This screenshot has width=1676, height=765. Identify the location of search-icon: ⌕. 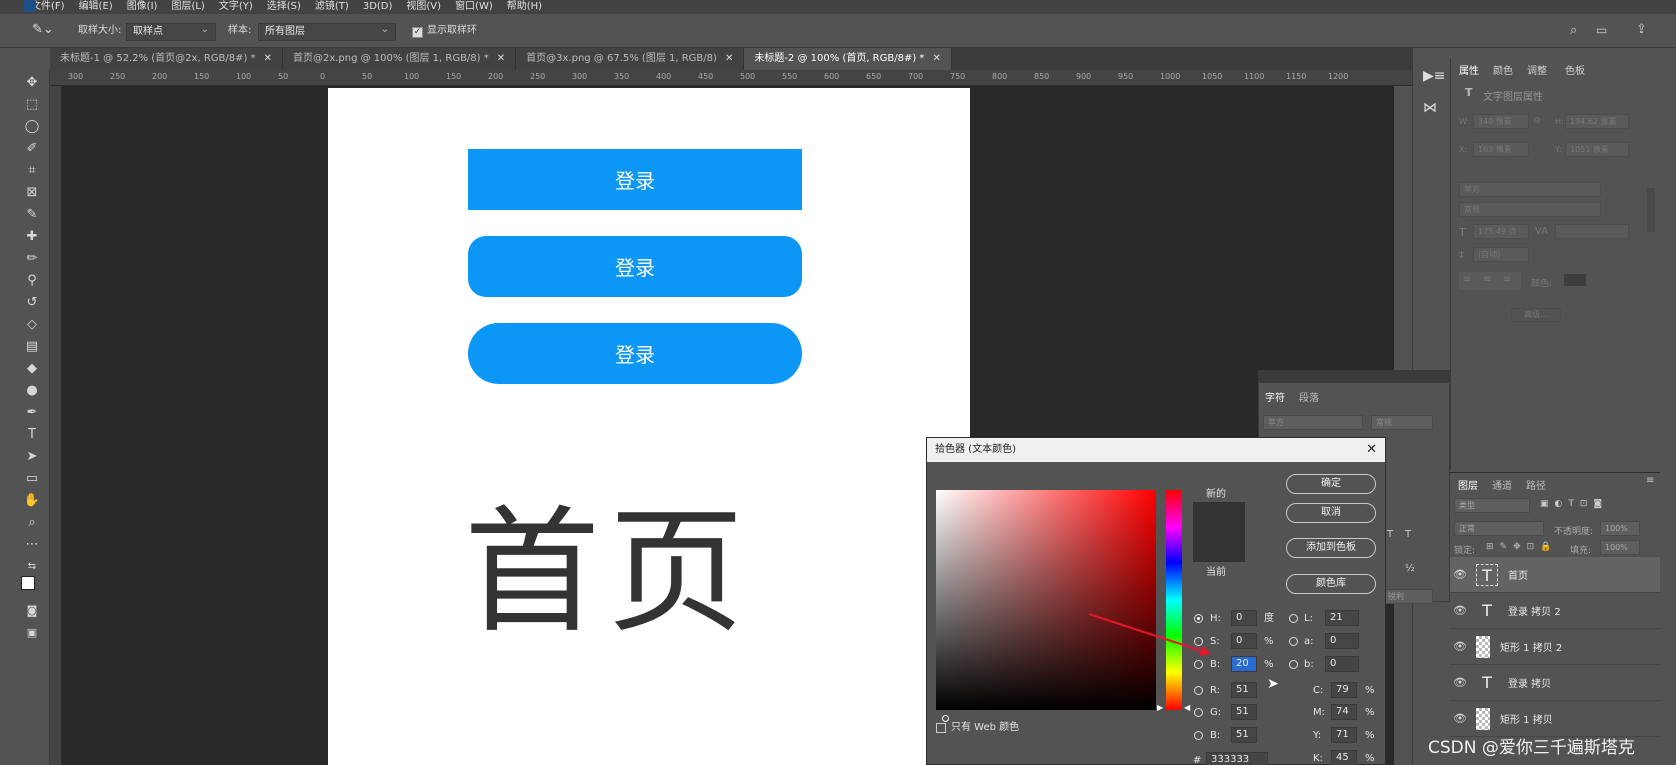
(1573, 30).